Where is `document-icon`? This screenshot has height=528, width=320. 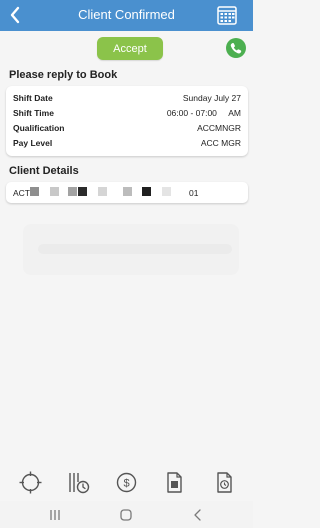
document-icon is located at coordinates (174, 482).